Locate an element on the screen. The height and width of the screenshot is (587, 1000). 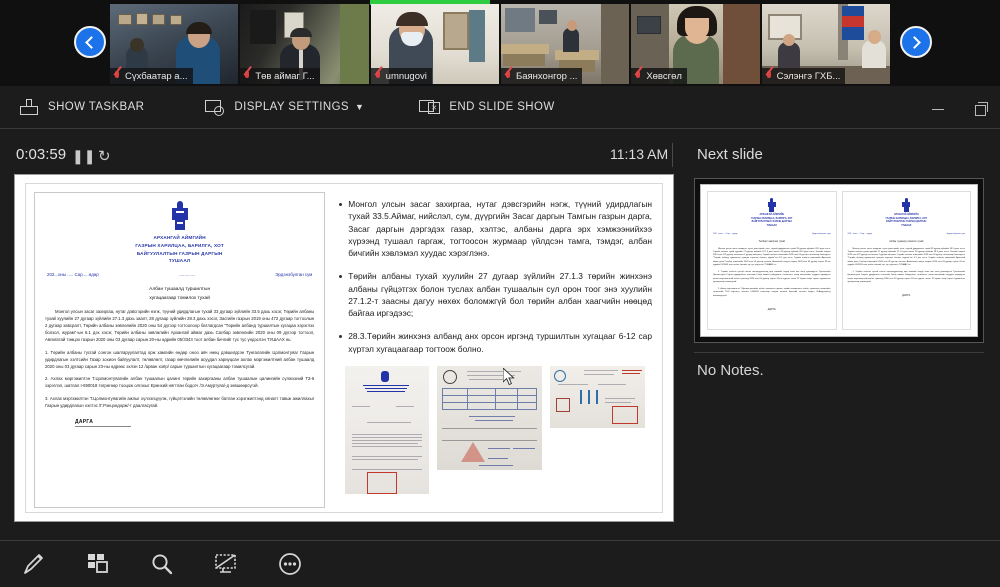
toolbar-divider is located at coordinates (672, 155).